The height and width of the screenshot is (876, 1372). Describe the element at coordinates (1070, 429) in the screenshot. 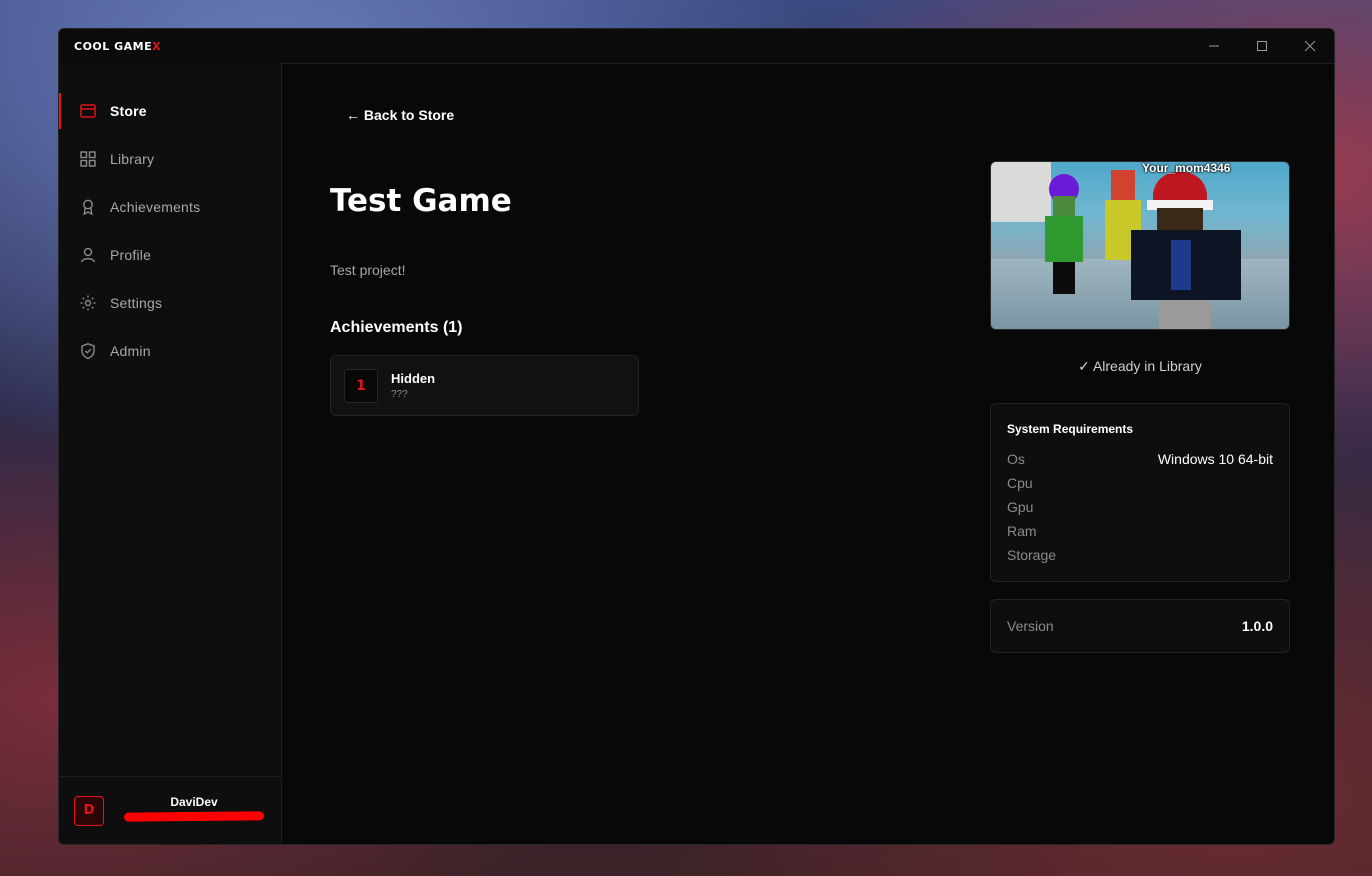

I see `requirements-title: System Requirements` at that location.